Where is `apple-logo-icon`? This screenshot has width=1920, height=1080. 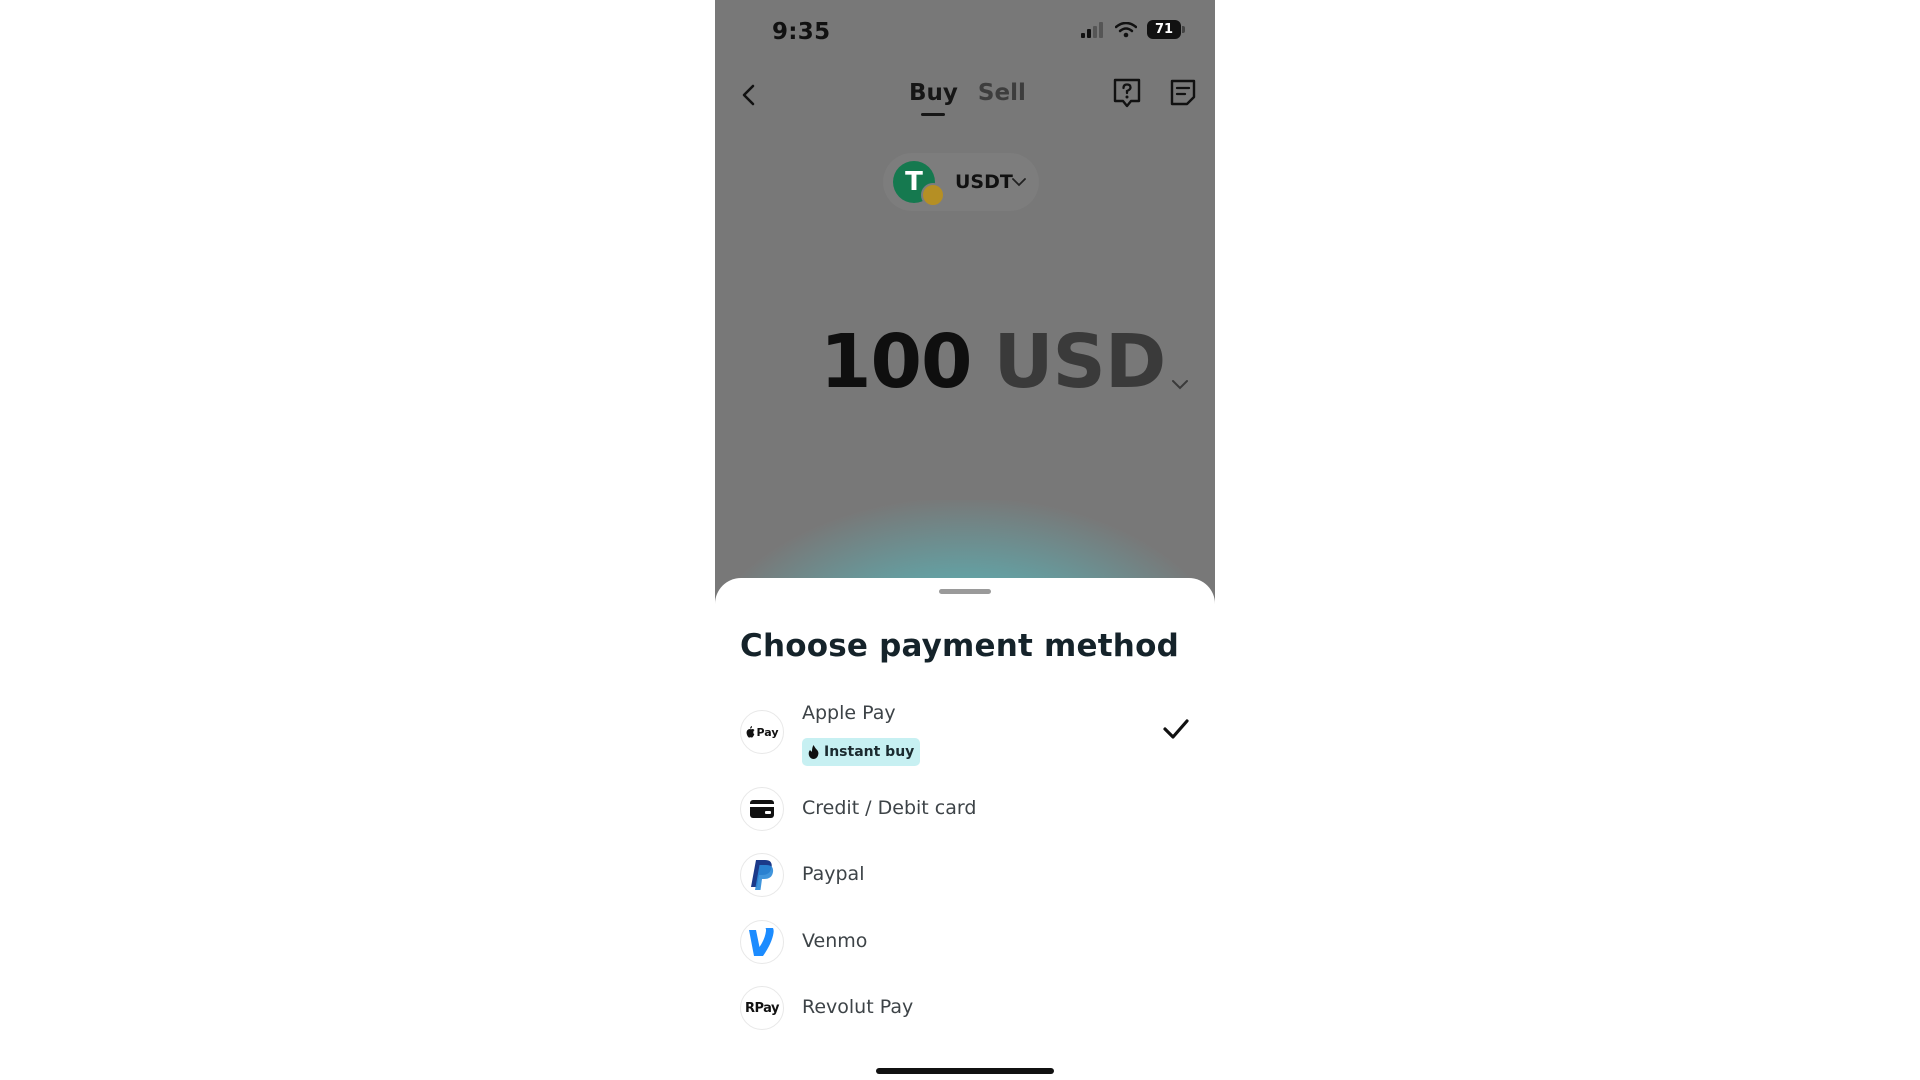 apple-logo-icon is located at coordinates (751, 732).